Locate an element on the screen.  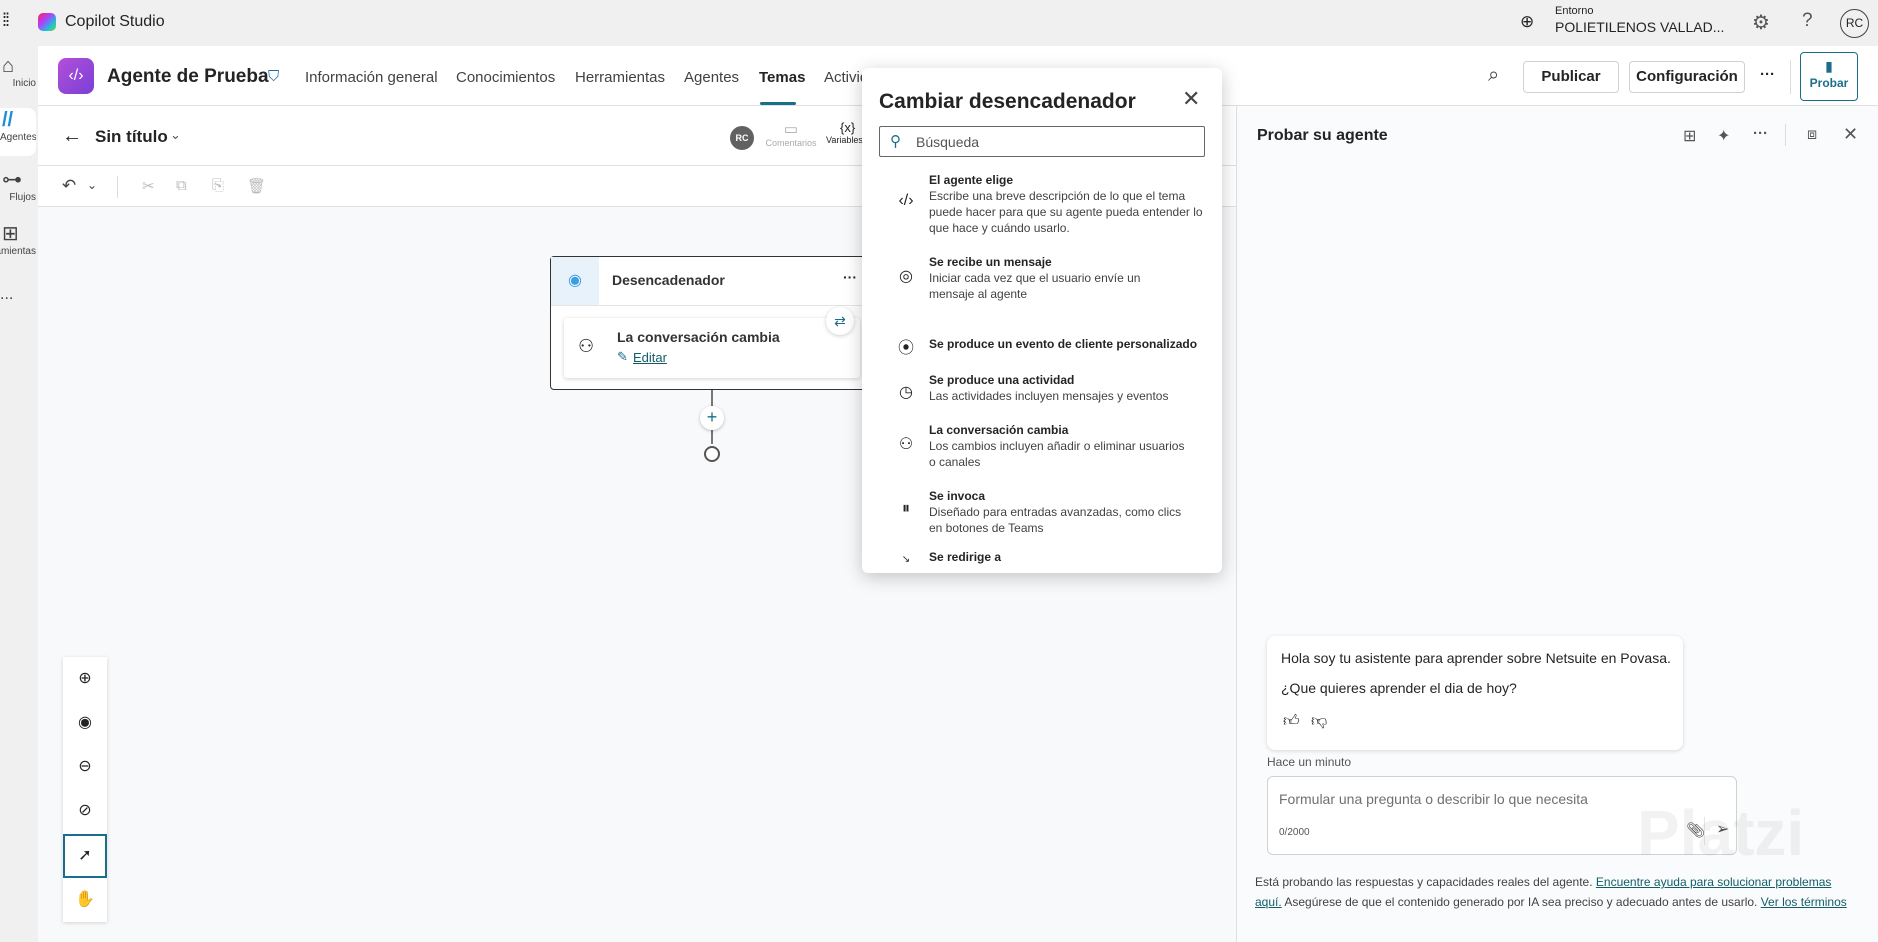
cut-icon: ✂ is located at coordinates (148, 186).